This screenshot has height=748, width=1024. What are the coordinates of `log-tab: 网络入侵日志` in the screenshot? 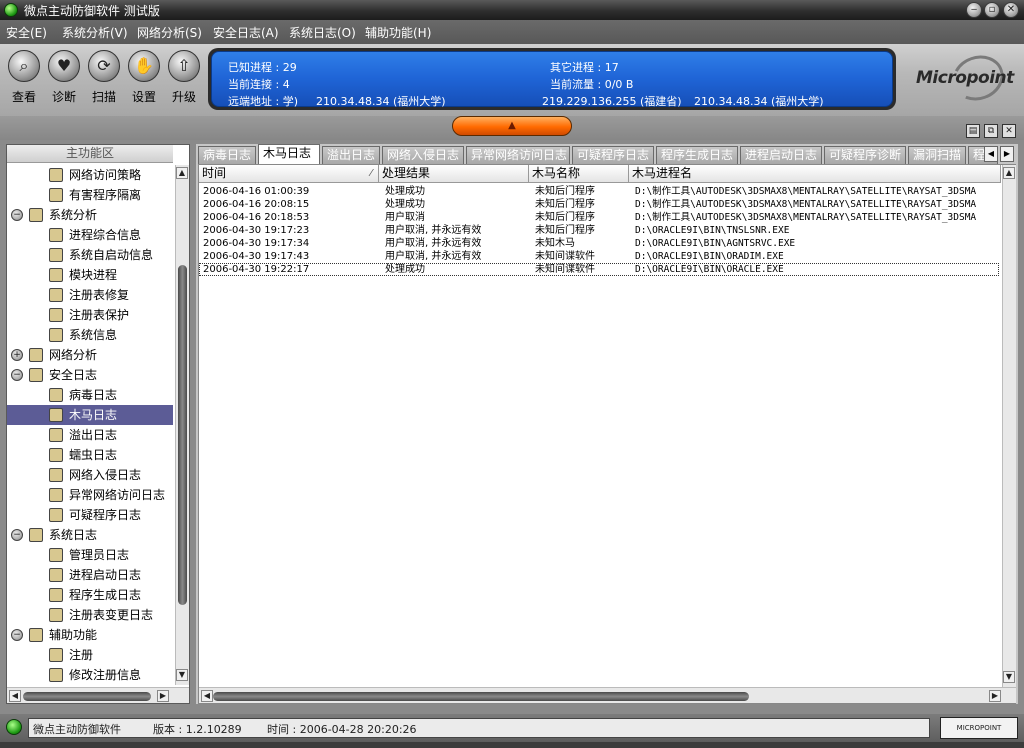 It's located at (423, 155).